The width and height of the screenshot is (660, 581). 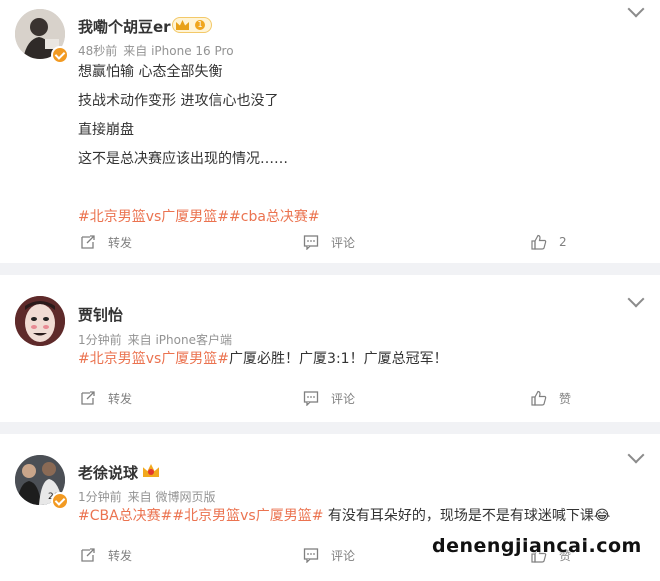 What do you see at coordinates (97, 51) in the screenshot?
I see `post-time: 48秒前` at bounding box center [97, 51].